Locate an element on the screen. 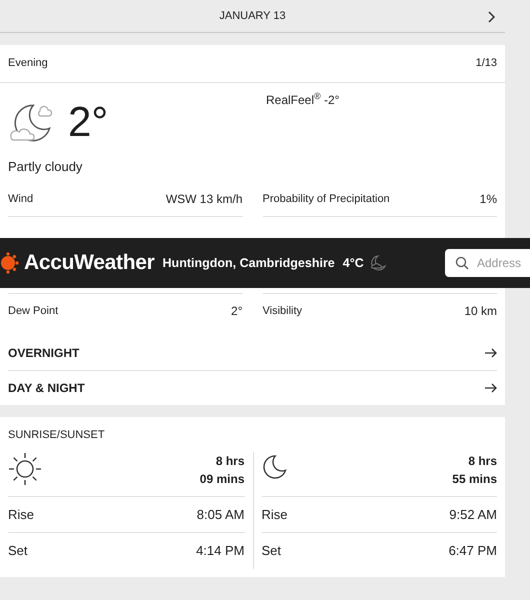 The height and width of the screenshot is (600, 530). sun-logo-icon is located at coordinates (10, 263).